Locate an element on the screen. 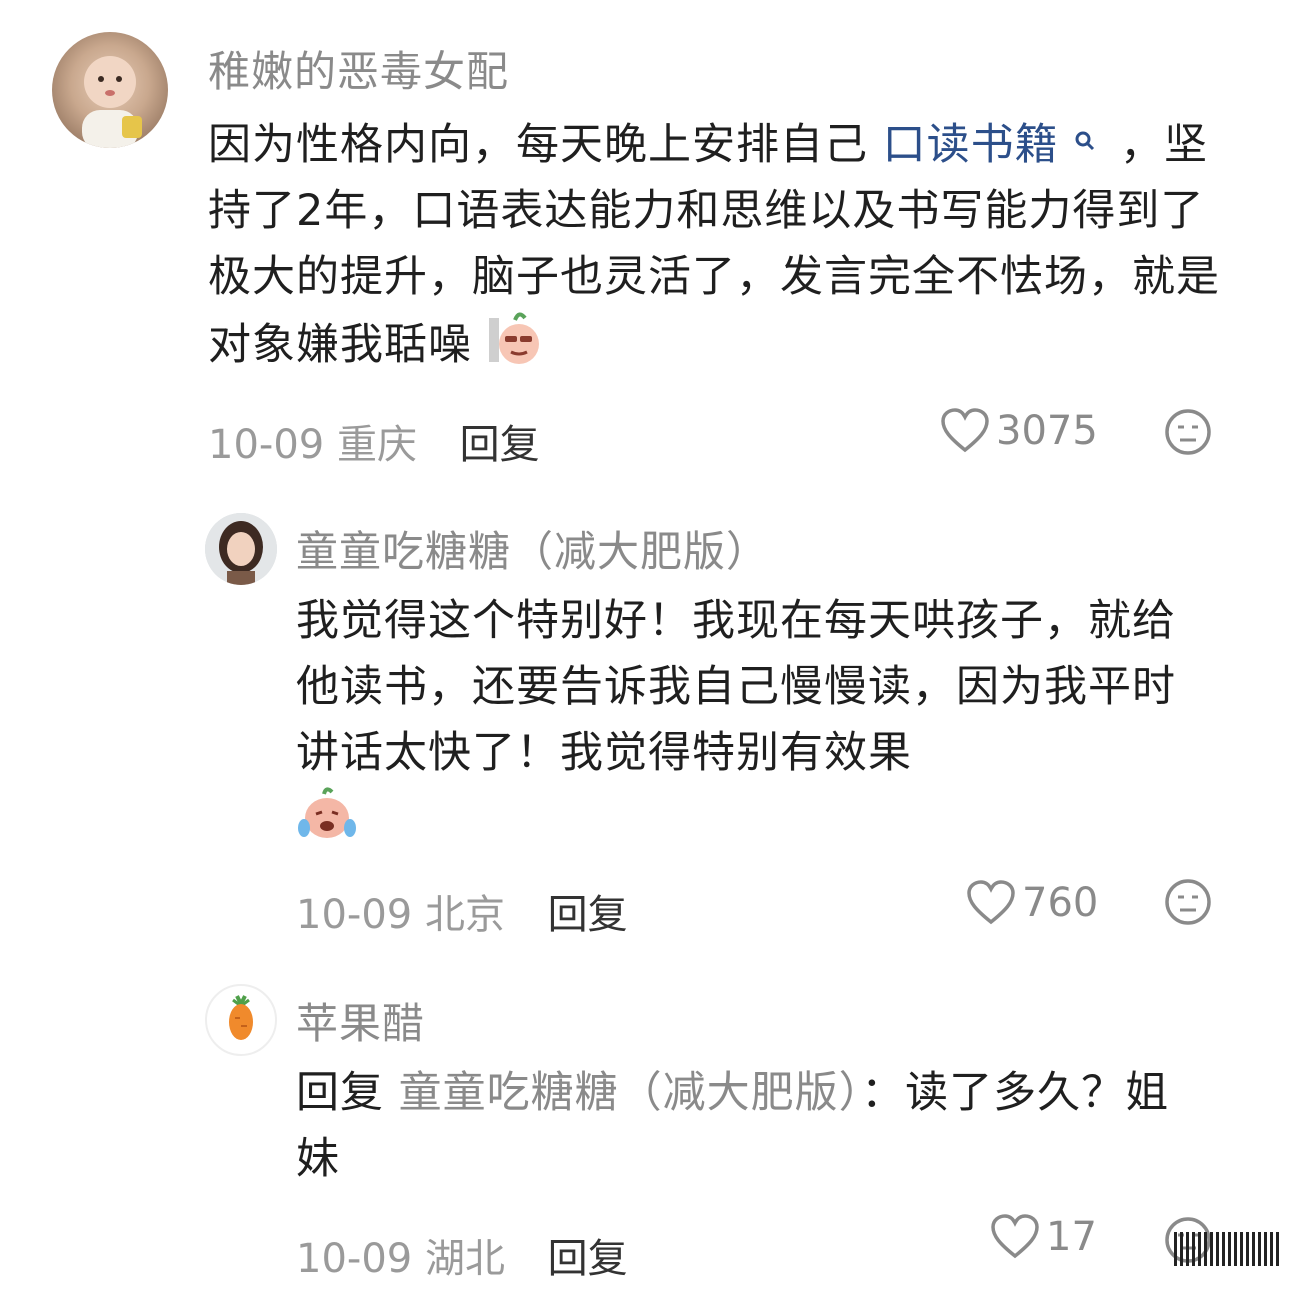  watermark-logo is located at coordinates (1227, 1250).